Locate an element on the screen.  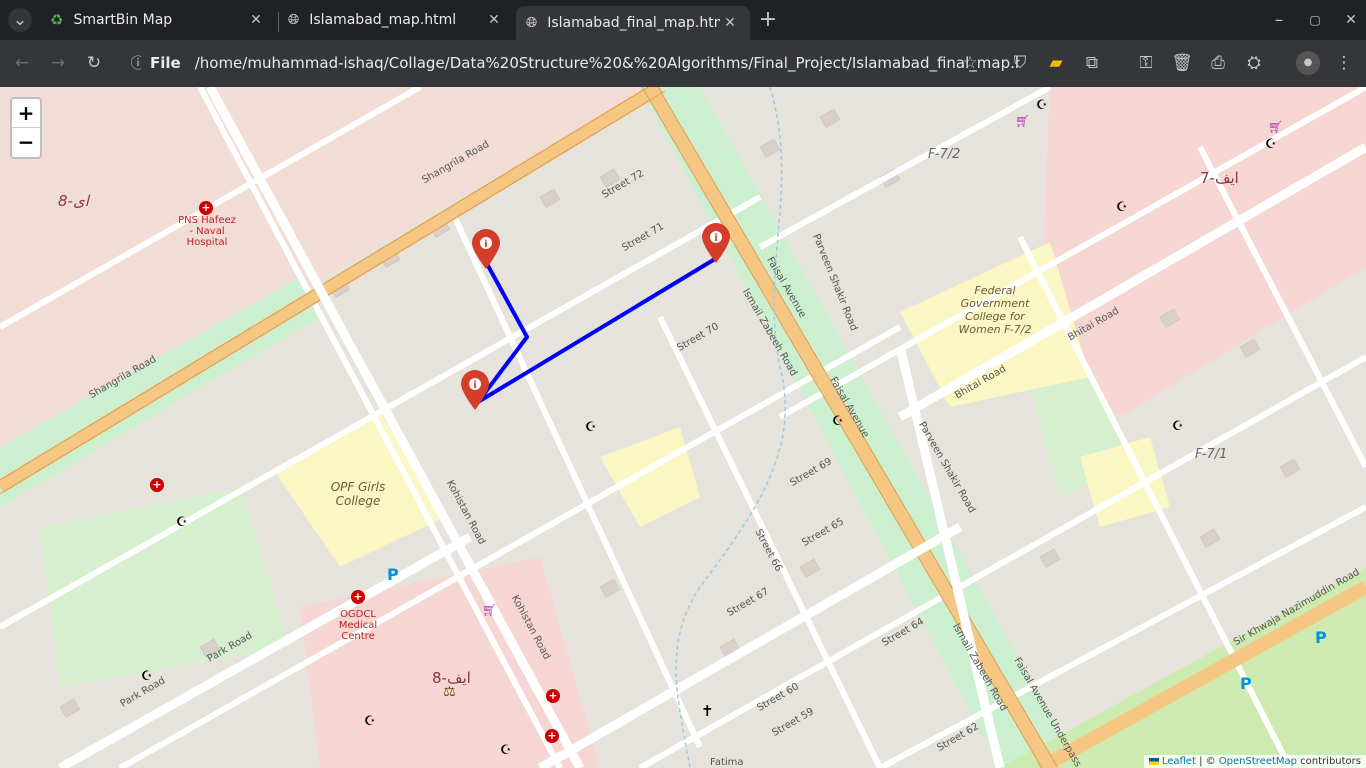
tab-islamabad-map: 🌐︎ Islamabad_map.html ✕ is located at coordinates (396, 20).